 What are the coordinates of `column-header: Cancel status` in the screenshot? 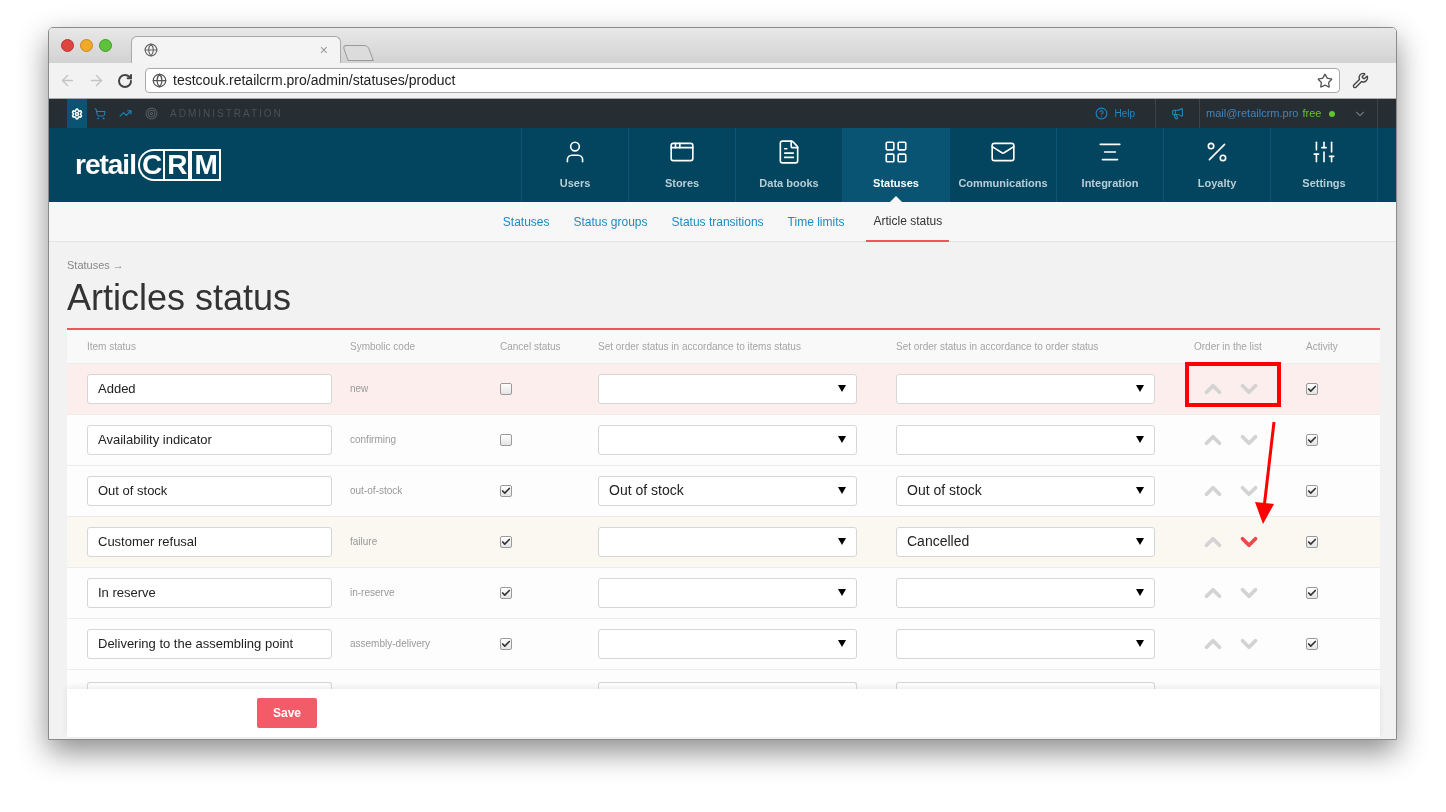 It's located at (531, 346).